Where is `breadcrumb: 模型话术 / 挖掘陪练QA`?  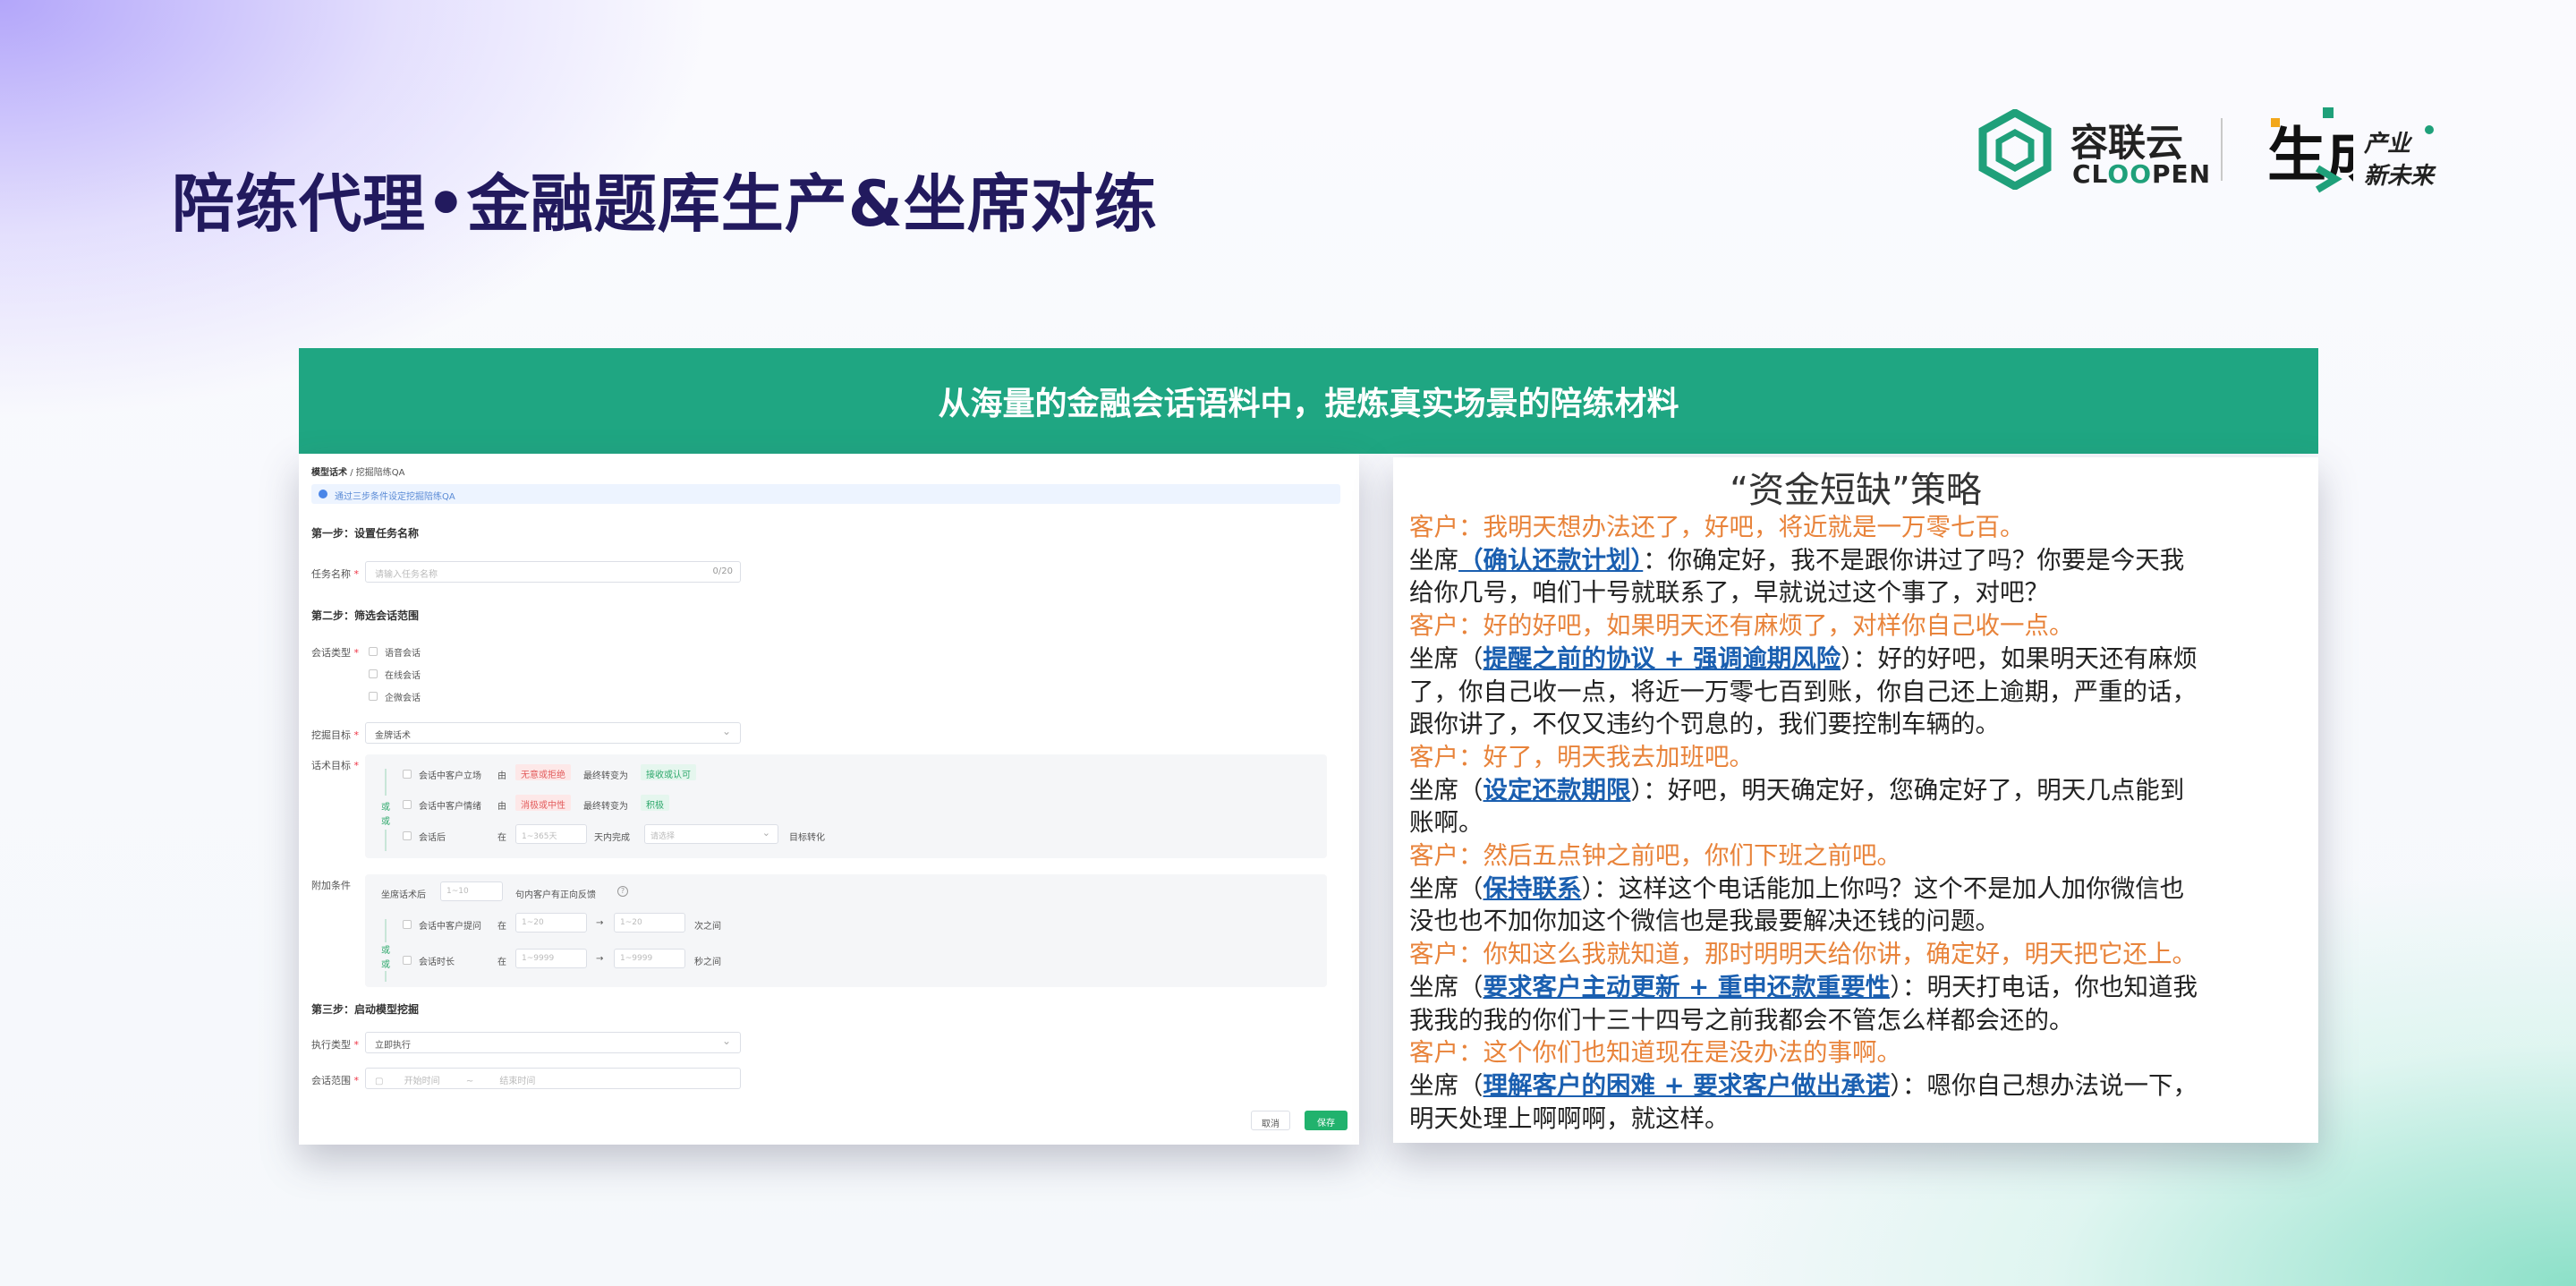
breadcrumb: 模型话术 / 挖掘陪练QA is located at coordinates (357, 471).